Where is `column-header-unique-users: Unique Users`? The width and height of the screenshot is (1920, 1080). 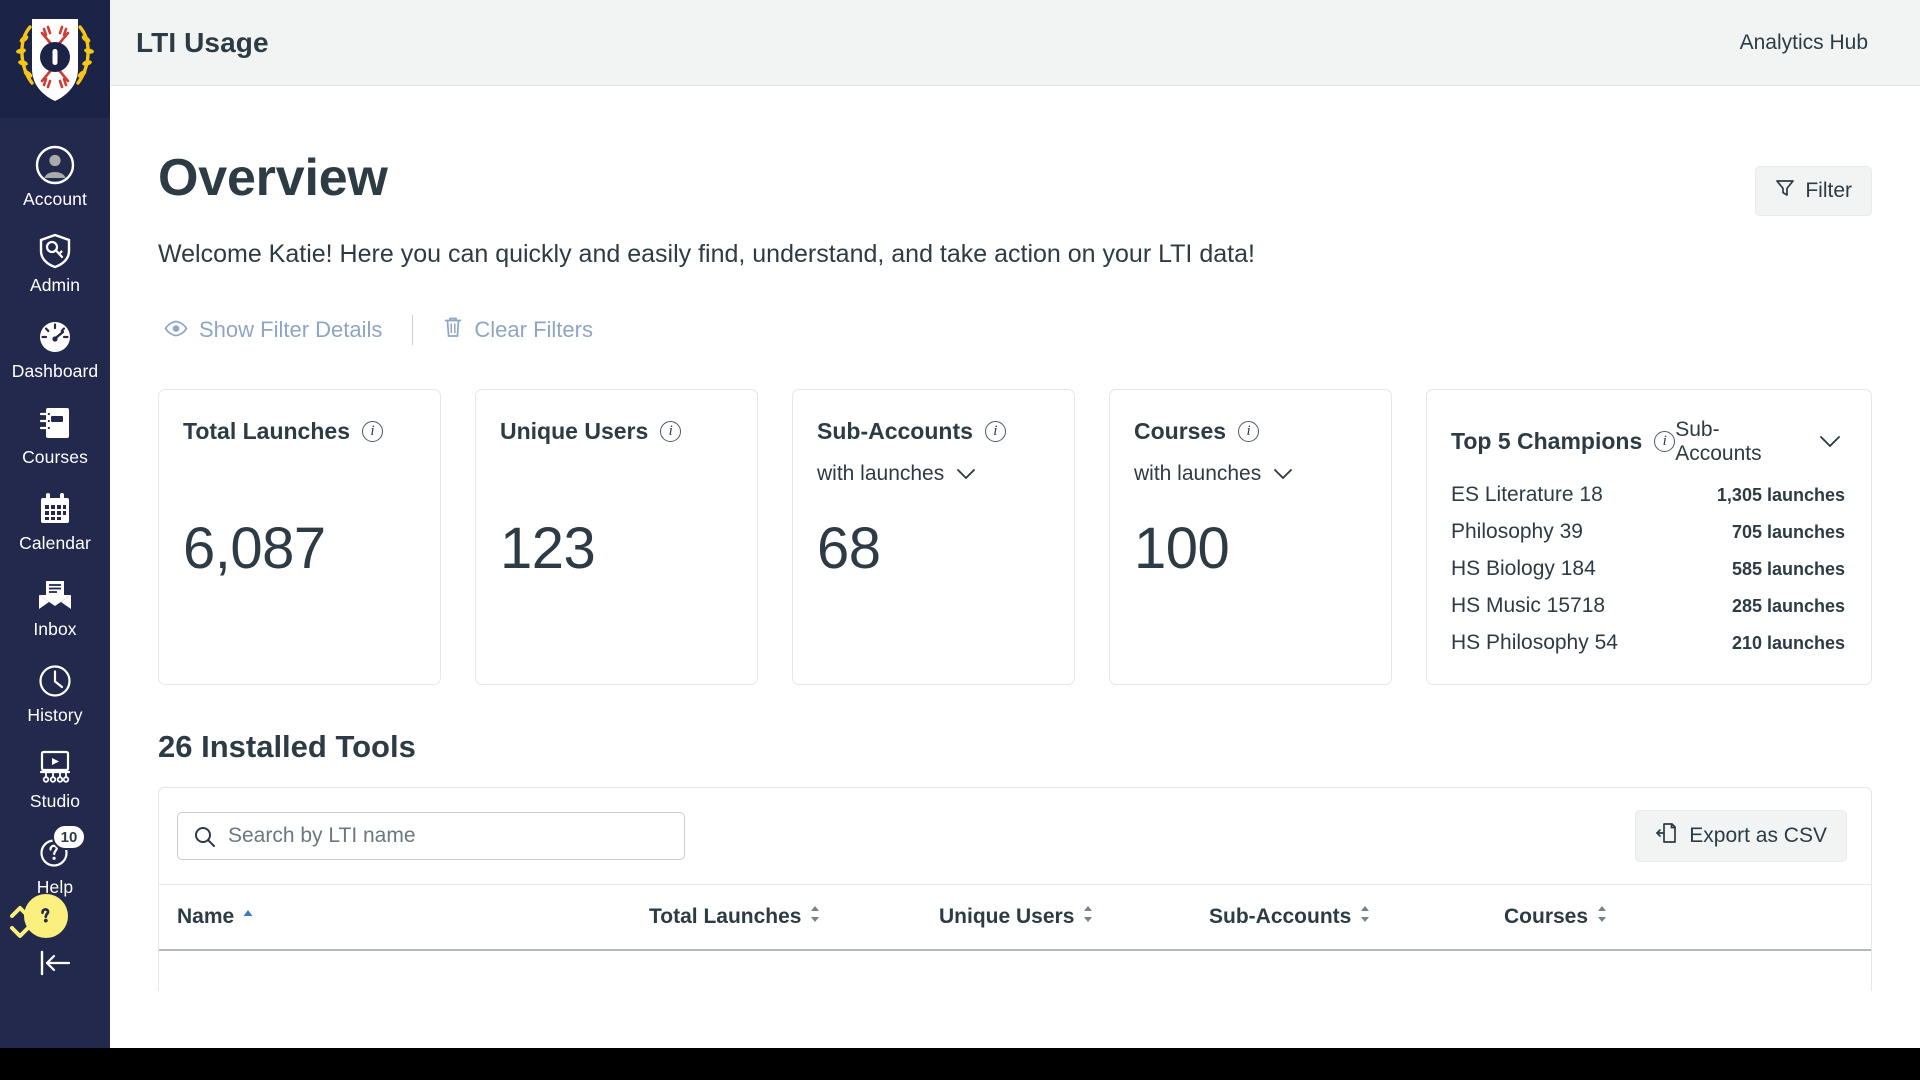
column-header-unique-users: Unique Users is located at coordinates (1074, 917).